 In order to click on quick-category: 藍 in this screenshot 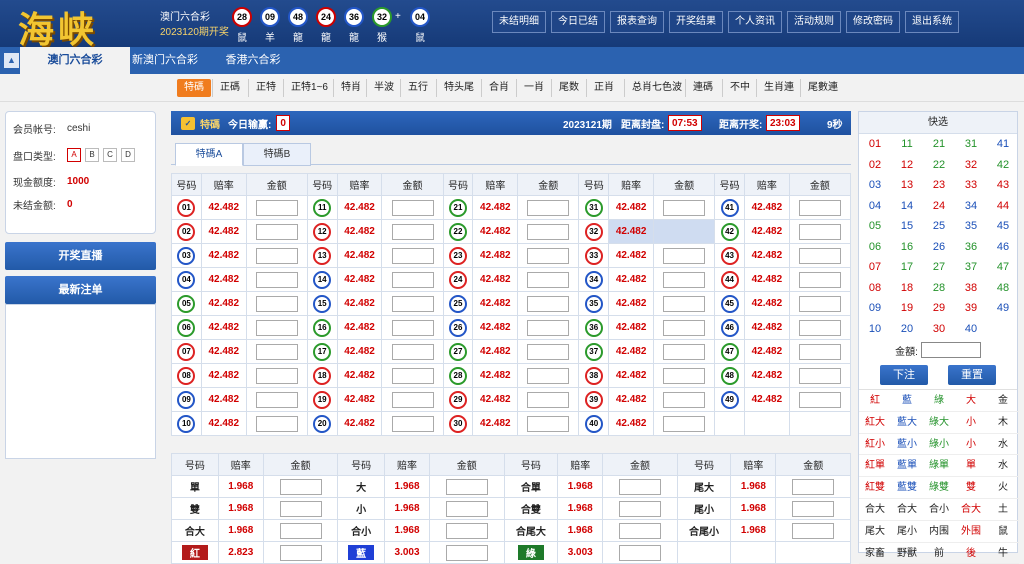, I will do `click(907, 401)`.